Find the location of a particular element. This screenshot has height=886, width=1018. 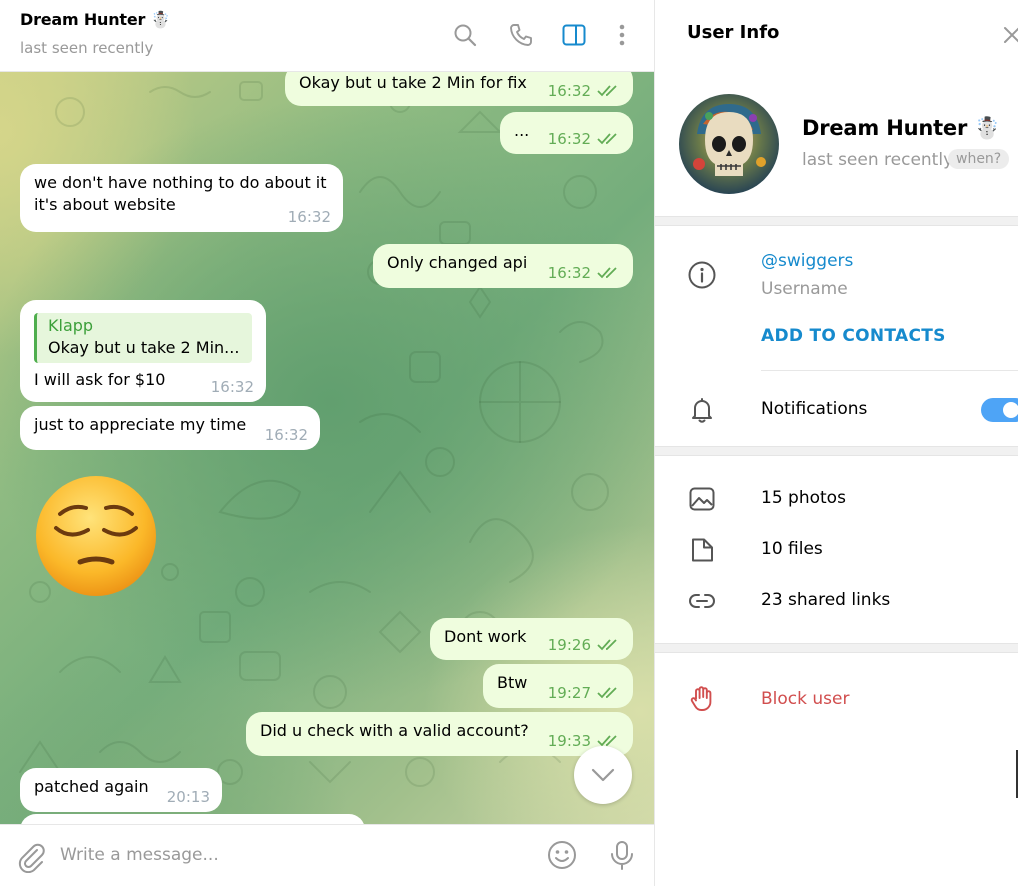

notifications-toggle is located at coordinates (999, 410).